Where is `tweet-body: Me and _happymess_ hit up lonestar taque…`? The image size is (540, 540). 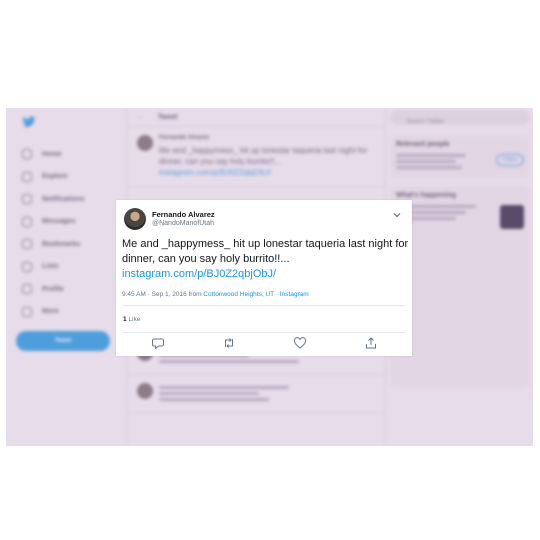 tweet-body: Me and _happymess_ hit up lonestar taque… is located at coordinates (265, 251).